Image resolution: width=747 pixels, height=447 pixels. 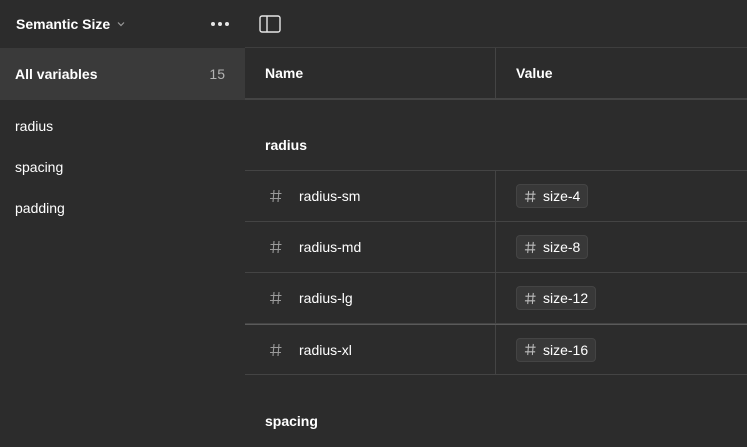 What do you see at coordinates (370, 73) in the screenshot?
I see `column-header-name: Name` at bounding box center [370, 73].